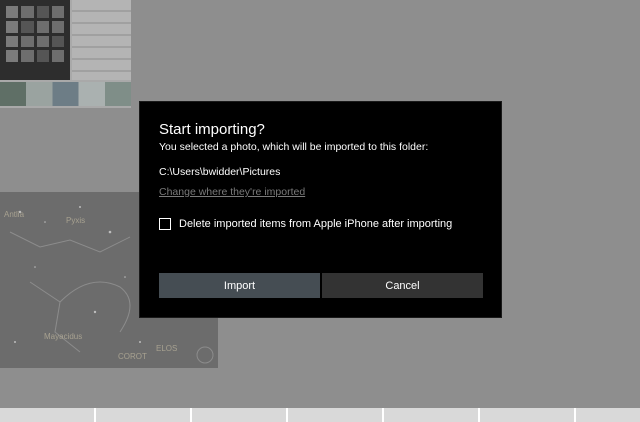 The height and width of the screenshot is (422, 640). Describe the element at coordinates (232, 192) in the screenshot. I see `change-folder-link: Change where they're imported` at that location.